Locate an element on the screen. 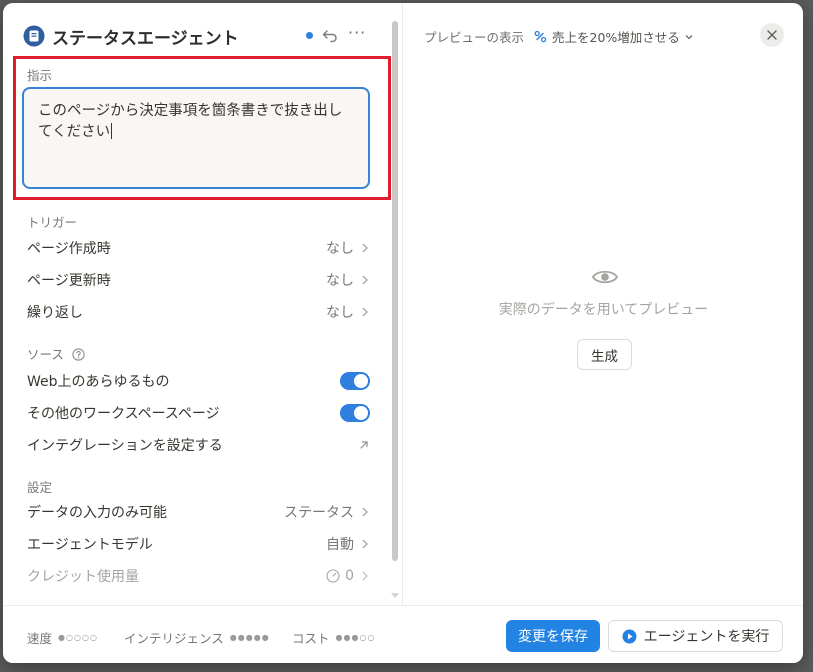 The image size is (813, 672). trigger-recurring: 繰り返し なし is located at coordinates (198, 312).